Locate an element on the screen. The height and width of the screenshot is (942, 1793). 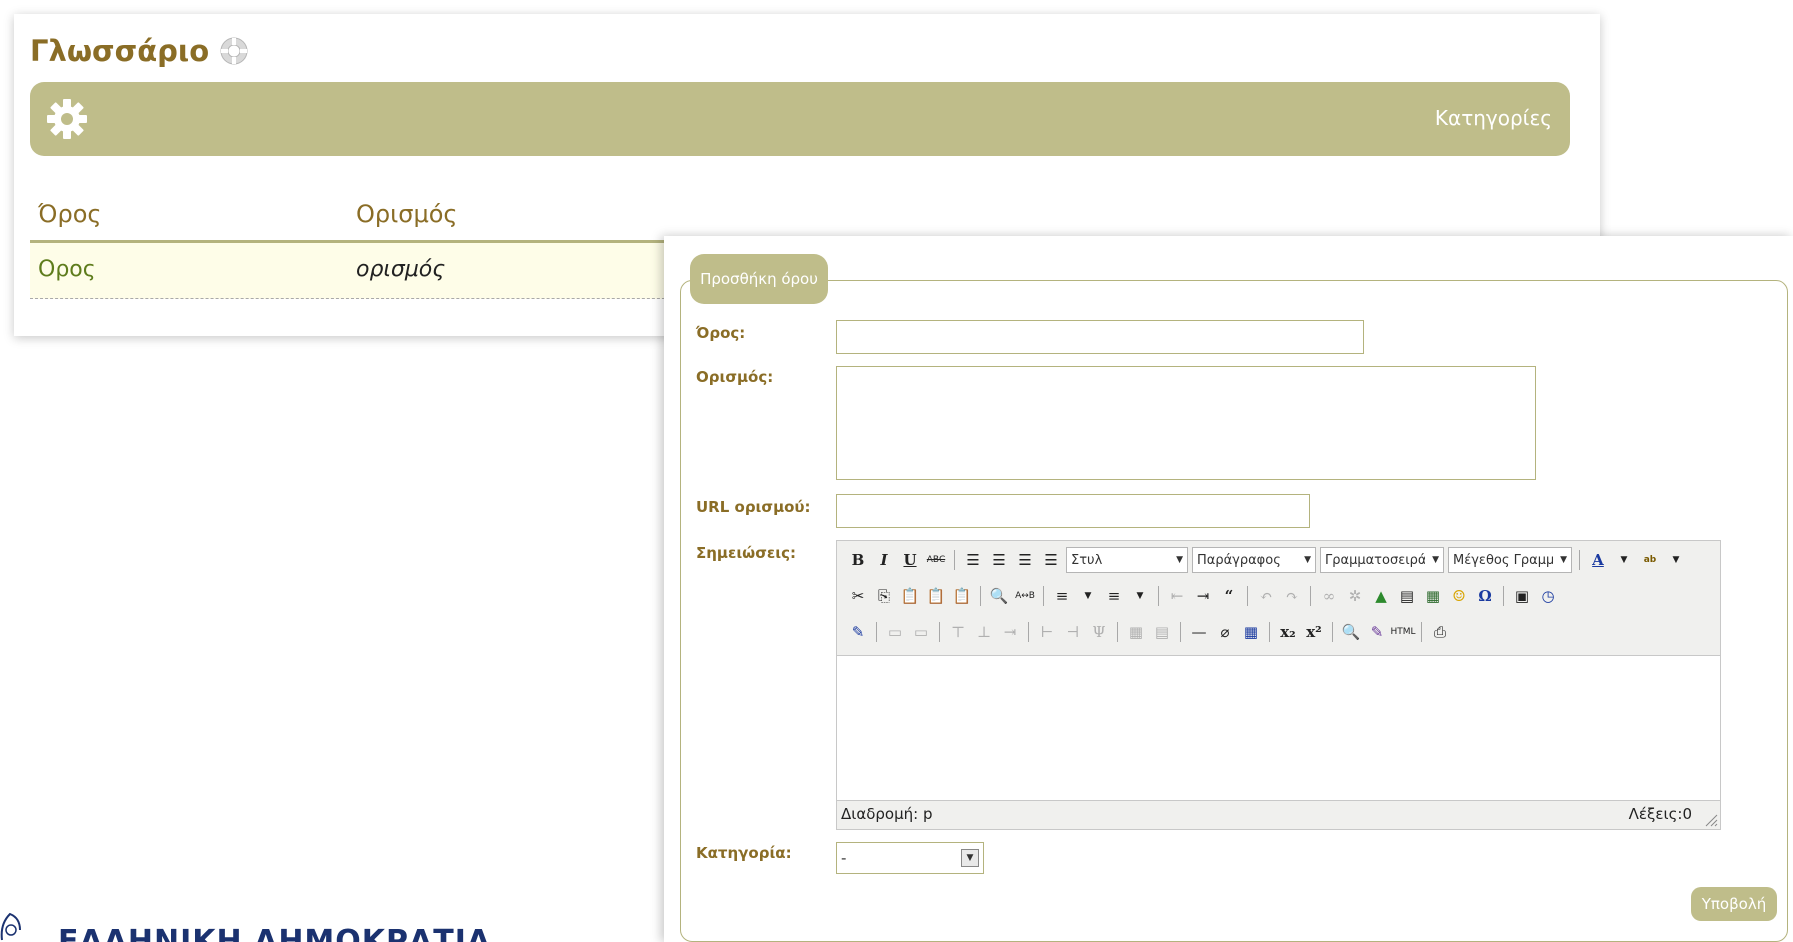
blockquote-icon: “ is located at coordinates (1229, 596).